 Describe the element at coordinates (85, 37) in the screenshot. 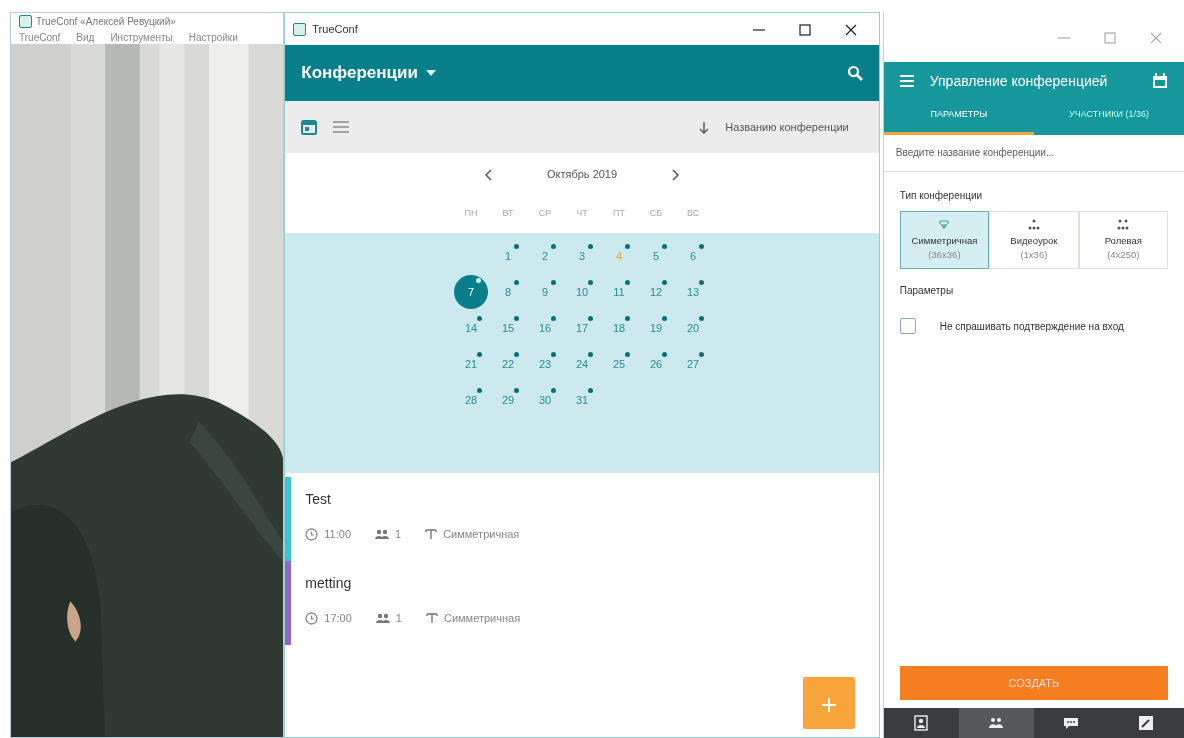

I see `menu-item: Вид` at that location.